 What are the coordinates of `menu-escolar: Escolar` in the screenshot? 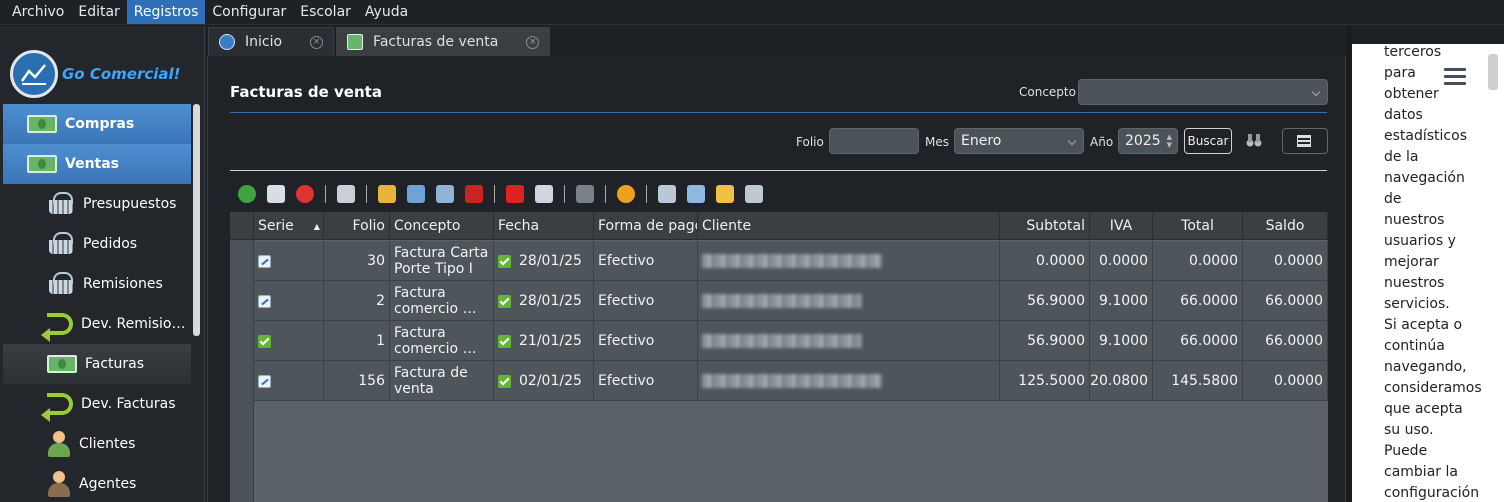 It's located at (325, 12).